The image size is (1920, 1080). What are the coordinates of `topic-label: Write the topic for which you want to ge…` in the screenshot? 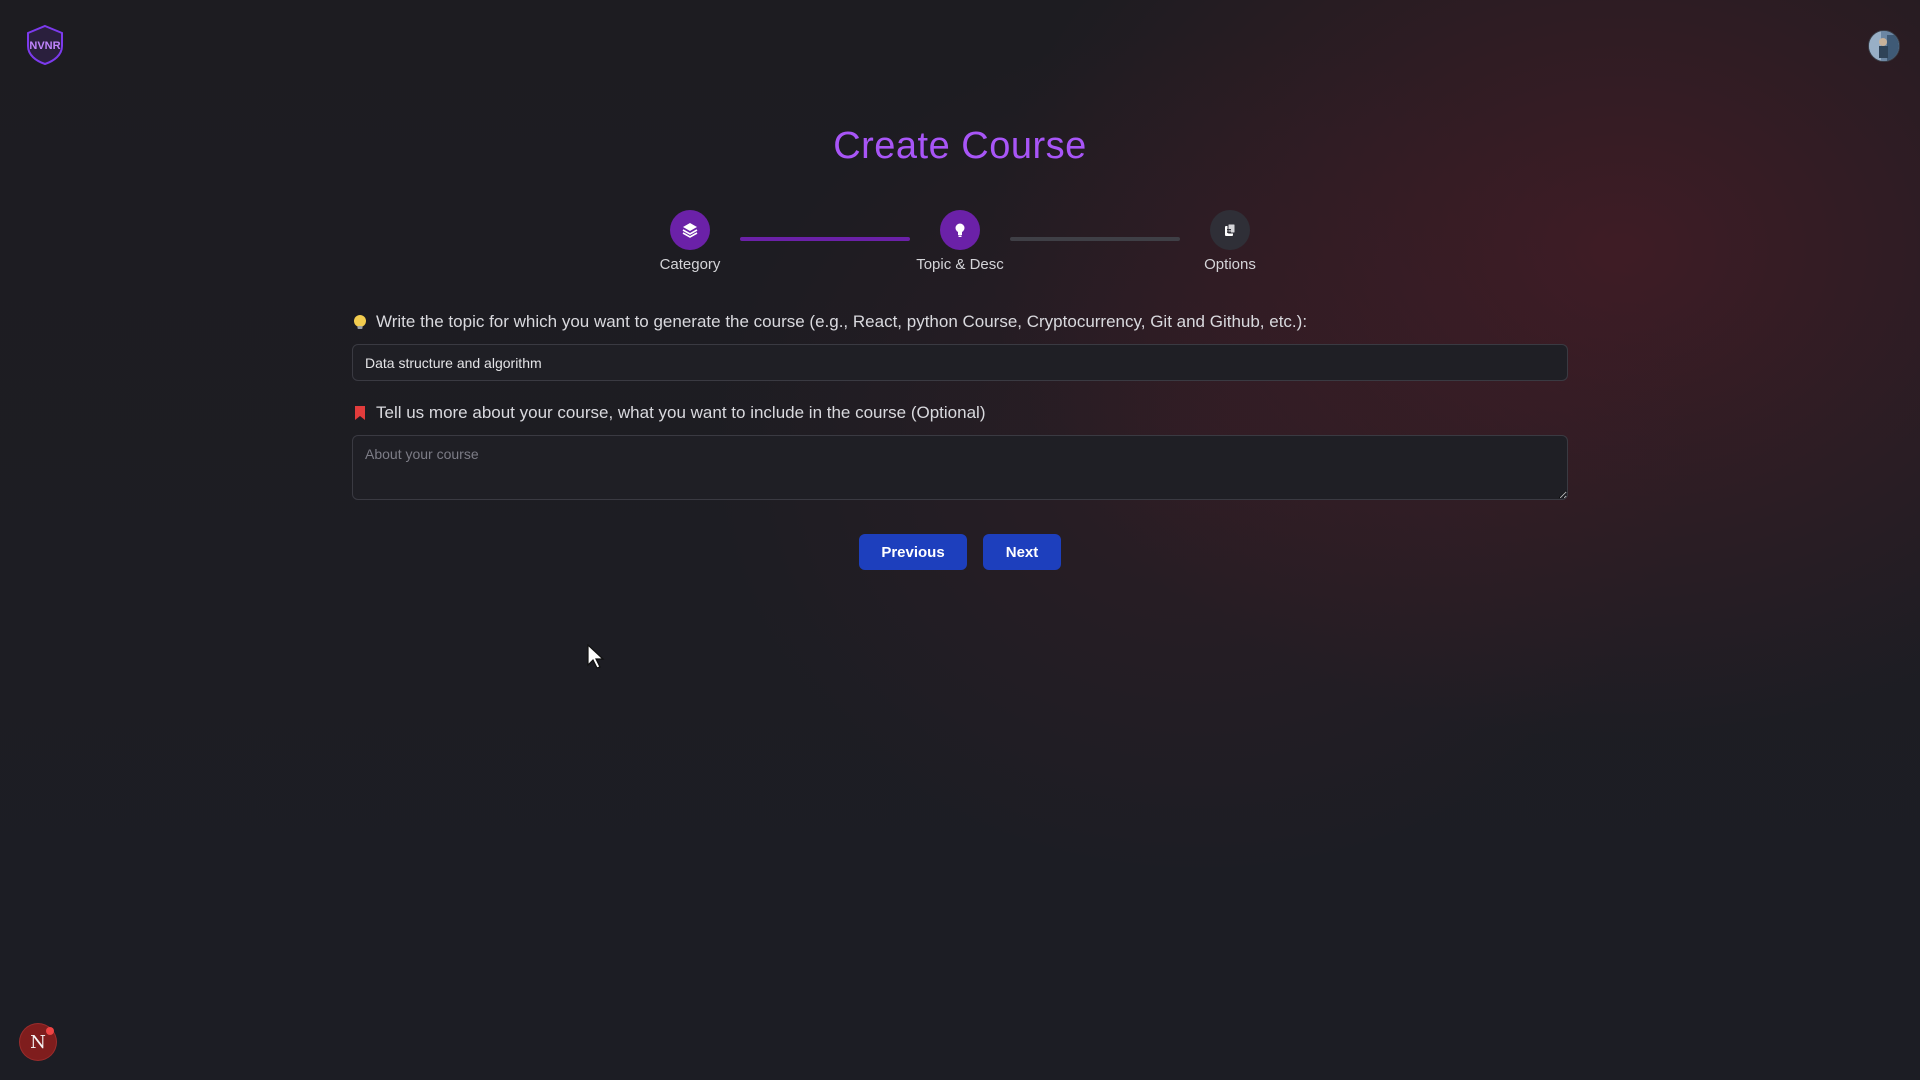 It's located at (842, 321).